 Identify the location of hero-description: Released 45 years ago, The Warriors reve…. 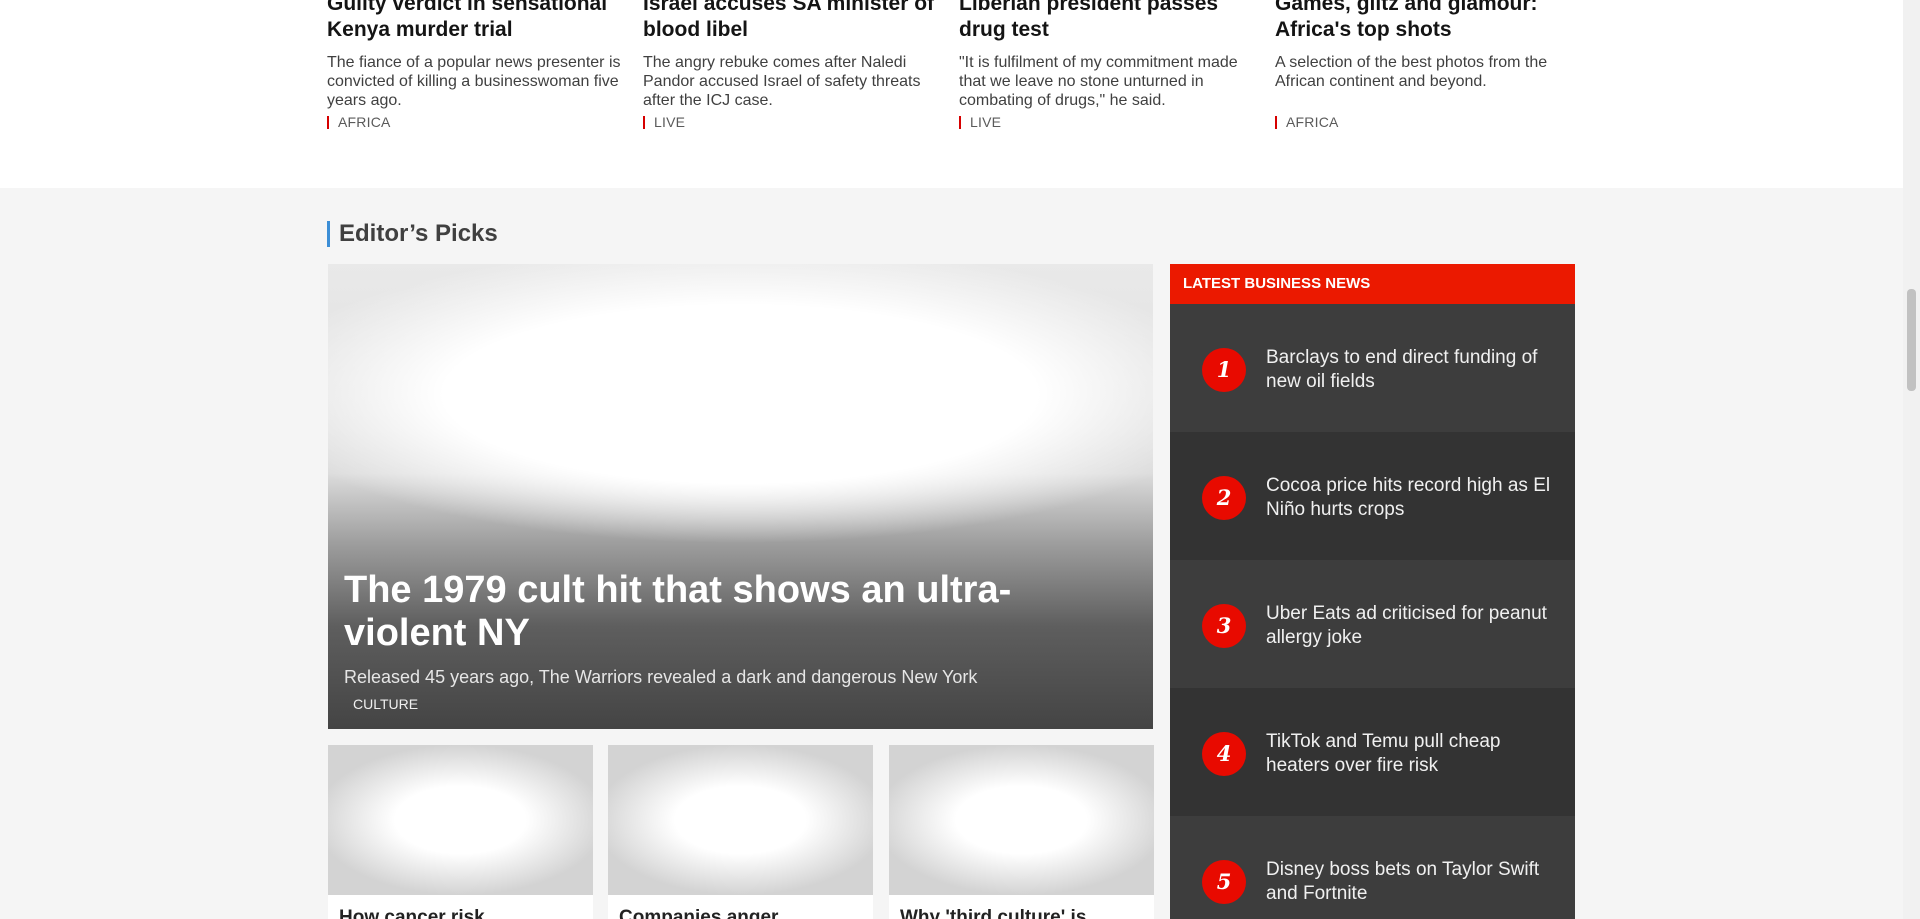
(661, 677).